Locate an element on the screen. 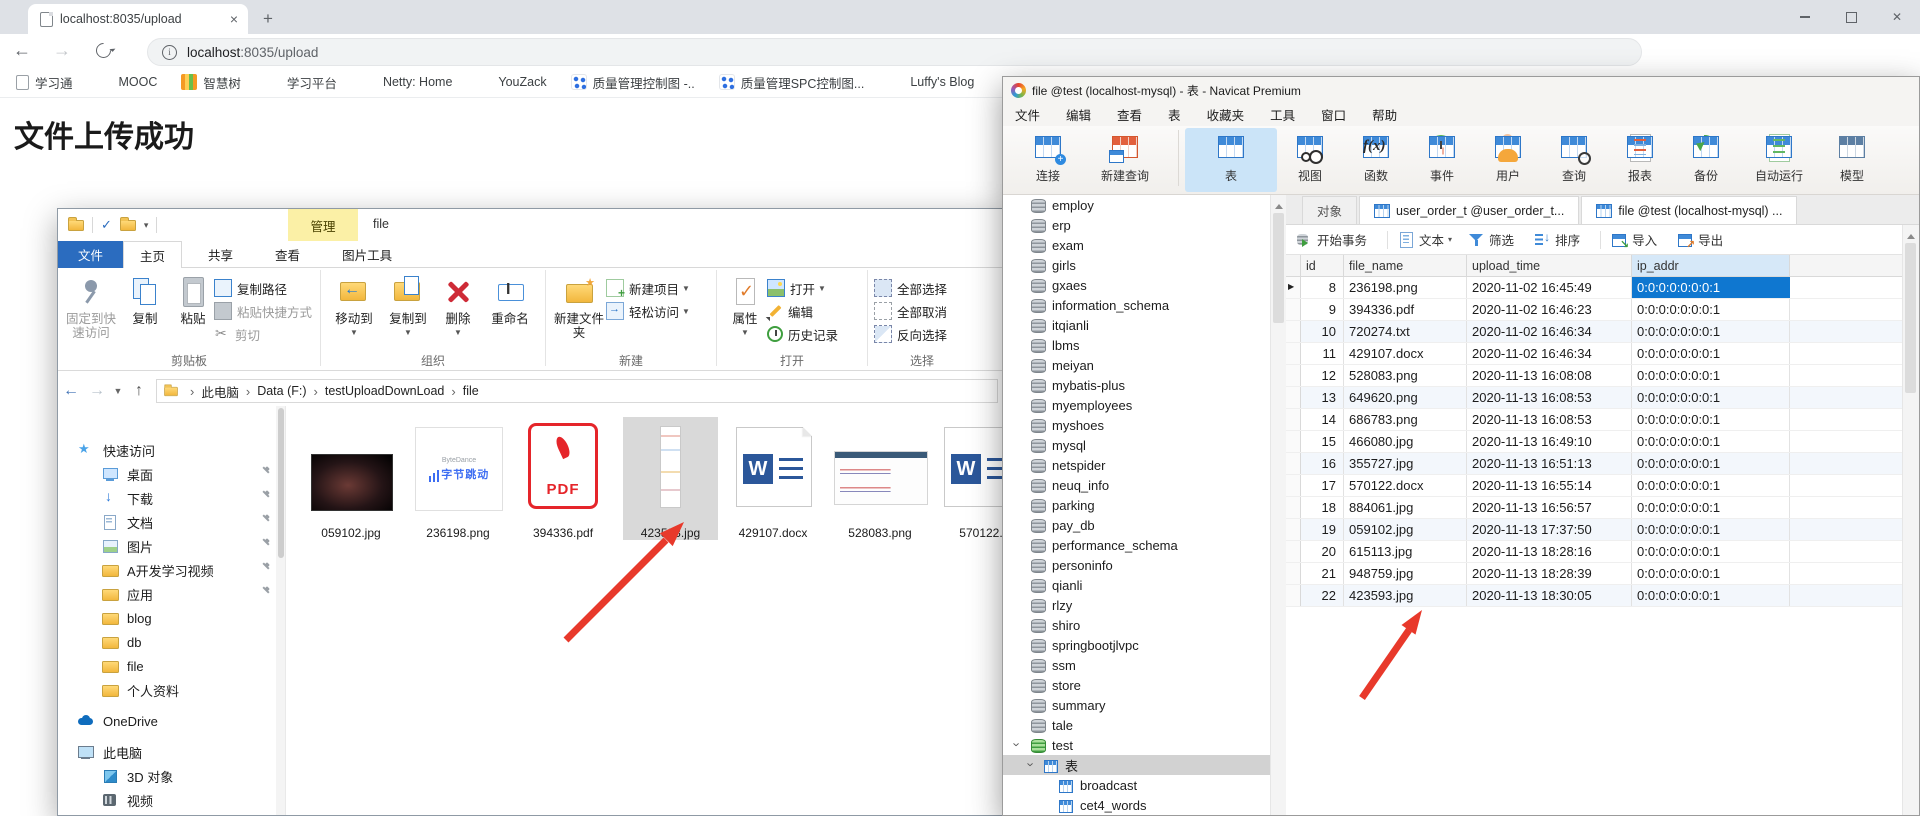  cell-file-name: 528083.png is located at coordinates (1405, 375).